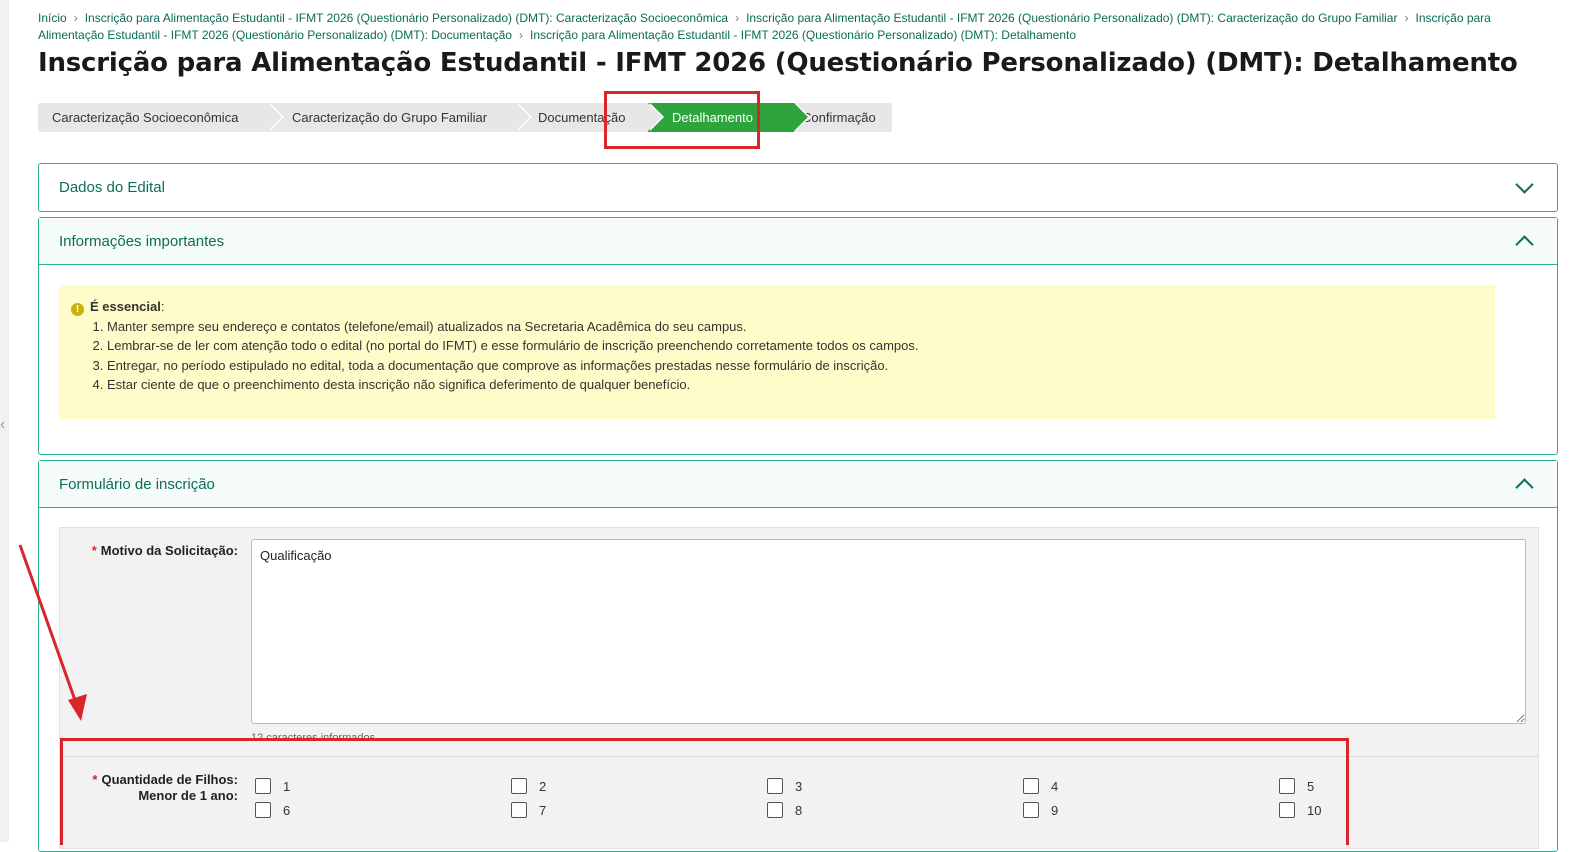 Image resolution: width=1591 pixels, height=852 pixels. I want to click on section-header-dados-edital: Dados do Edital, so click(798, 187).